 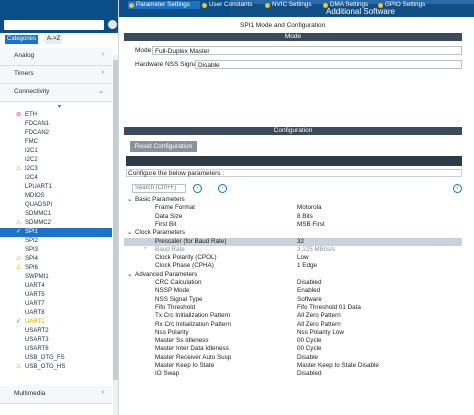 I want to click on table-row: Prescaler (for Baud Rate) 32, so click(x=293, y=241).